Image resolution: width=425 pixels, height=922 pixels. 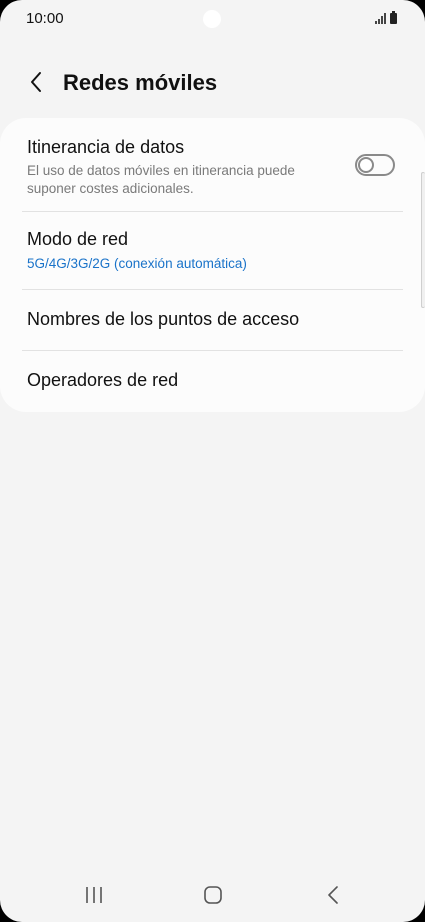 What do you see at coordinates (103, 380) in the screenshot?
I see `setting-title: Operadores de red` at bounding box center [103, 380].